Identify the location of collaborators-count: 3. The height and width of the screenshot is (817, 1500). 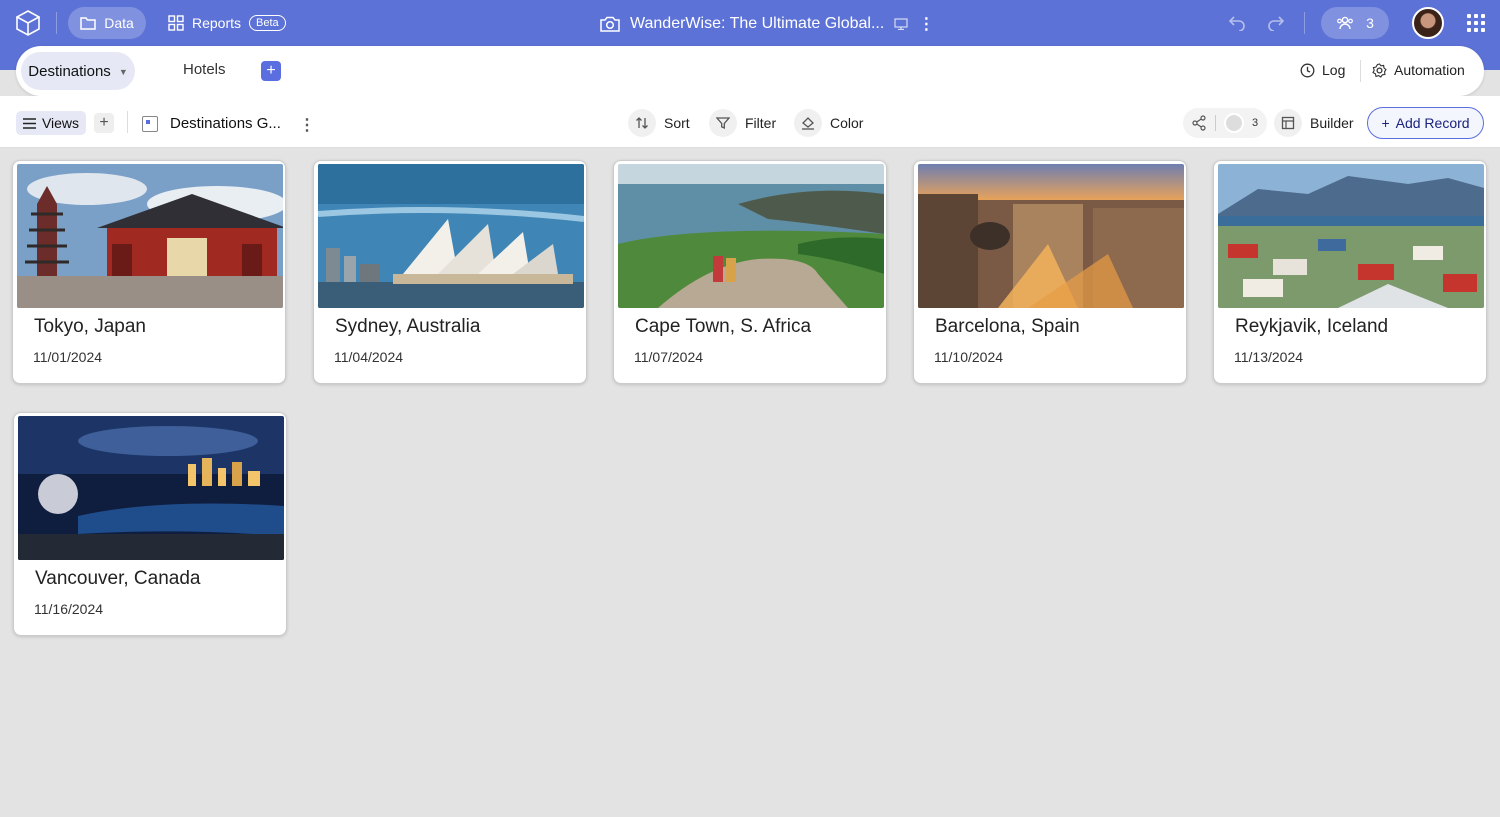
(1370, 23).